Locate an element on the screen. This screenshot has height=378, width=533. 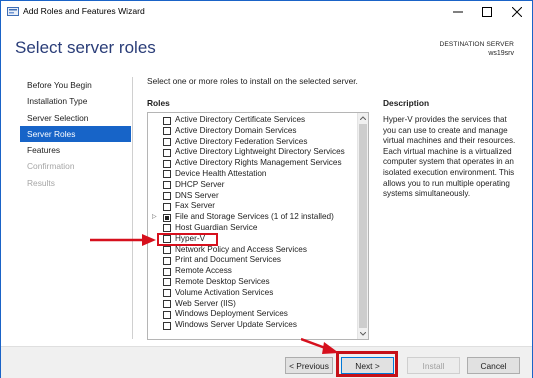
role-item: Network Policy and Access Services is located at coordinates (252, 250).